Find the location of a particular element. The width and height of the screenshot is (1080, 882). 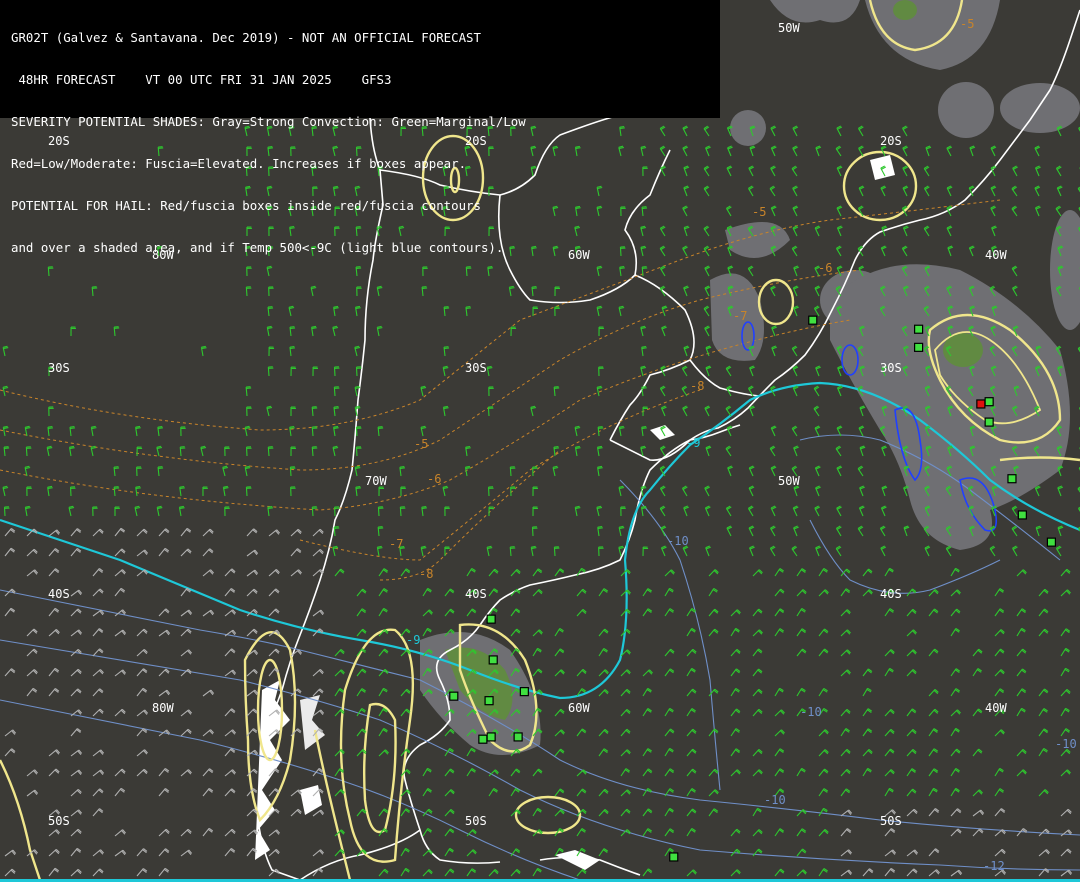

lat-label-40s: 40S is located at coordinates (891, 594).